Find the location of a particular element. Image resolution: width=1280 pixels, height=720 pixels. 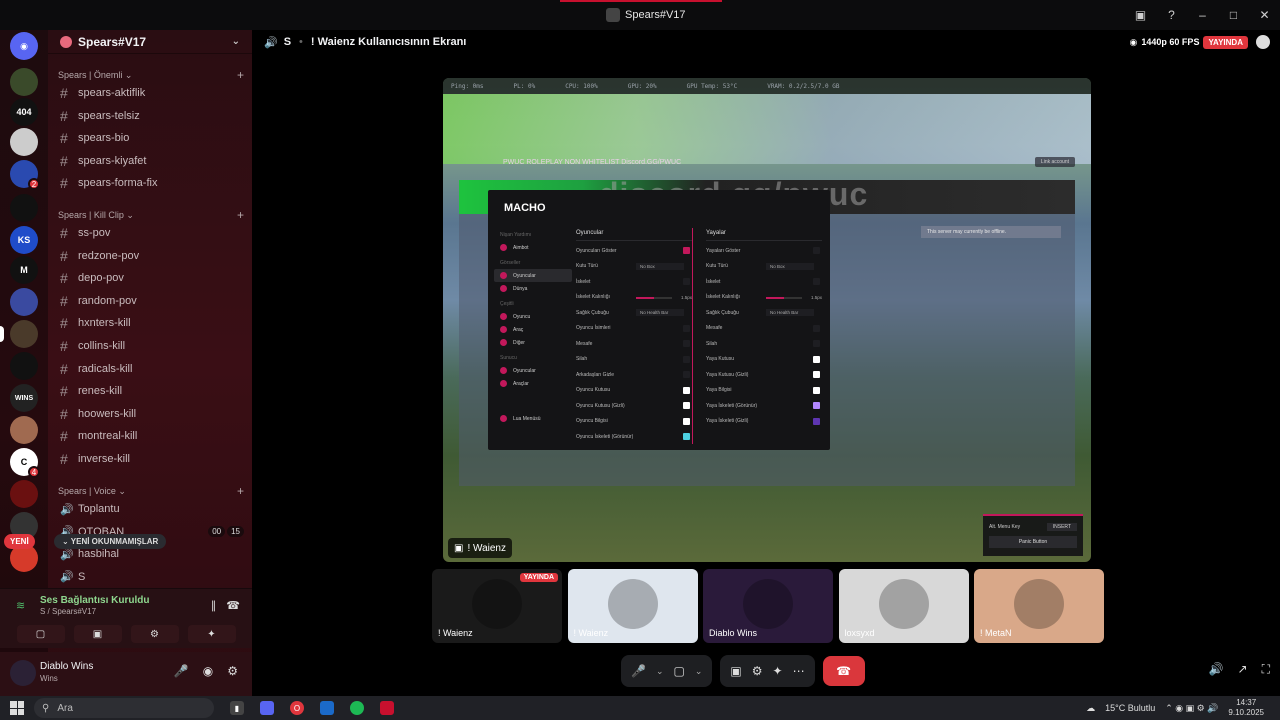

weather-icon: ☁ is located at coordinates (1090, 708).